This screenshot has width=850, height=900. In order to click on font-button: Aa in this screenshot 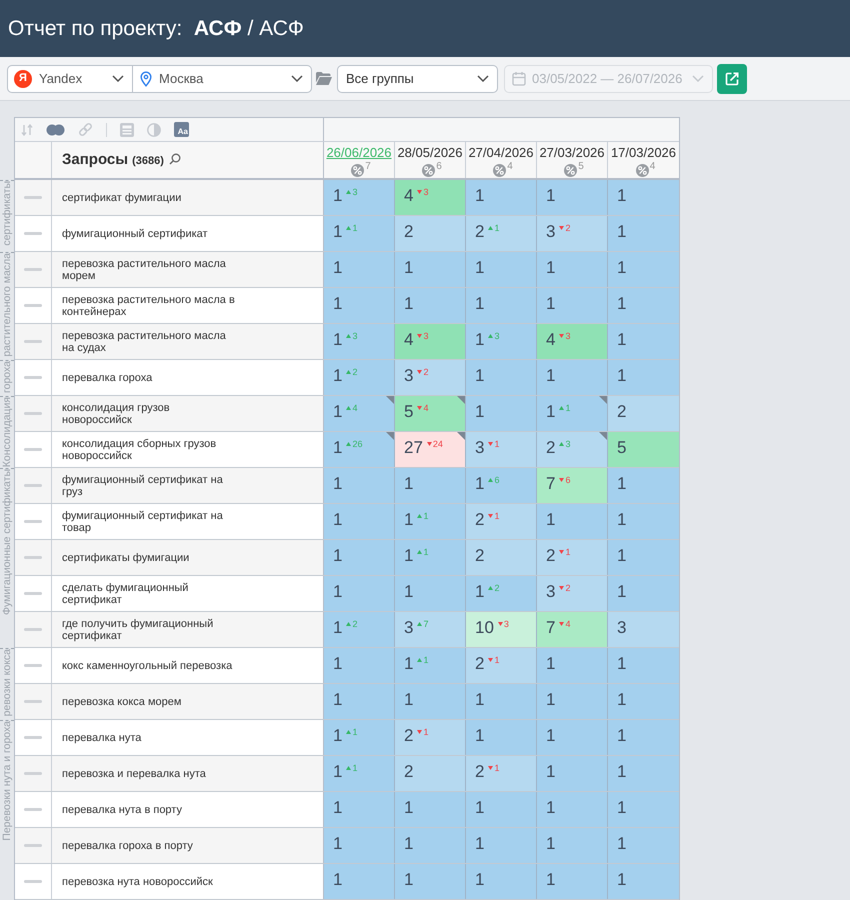, I will do `click(181, 129)`.